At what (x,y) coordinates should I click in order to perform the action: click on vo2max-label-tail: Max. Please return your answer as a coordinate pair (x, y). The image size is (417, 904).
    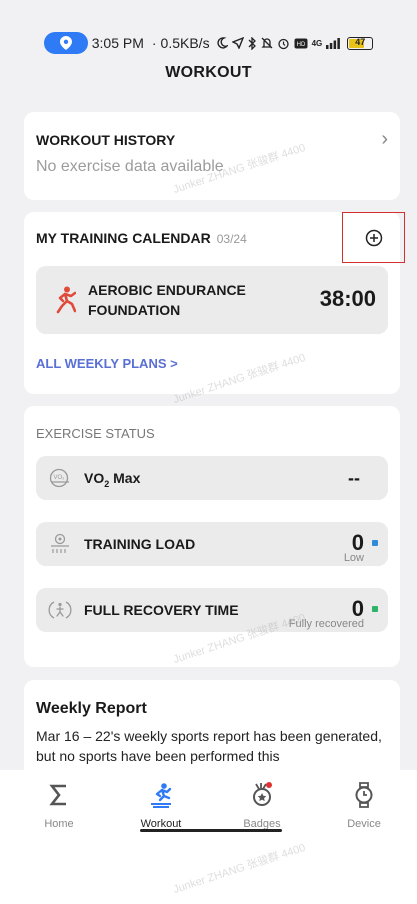
    Looking at the image, I should click on (125, 478).